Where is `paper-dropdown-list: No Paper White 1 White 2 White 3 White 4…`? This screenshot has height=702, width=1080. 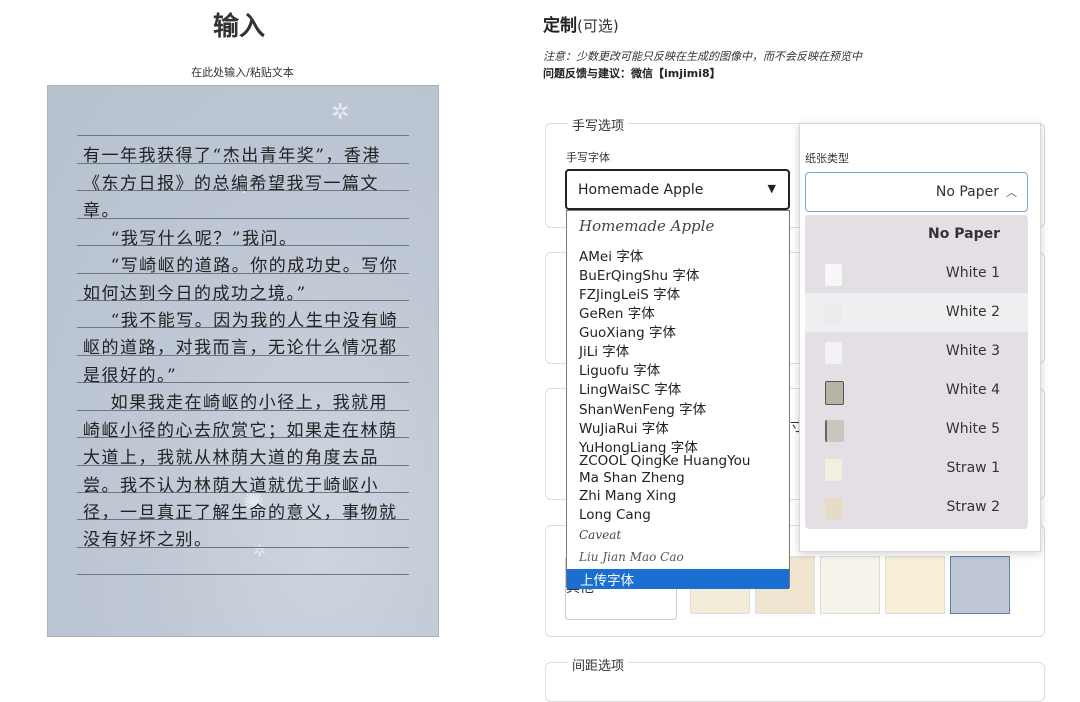
paper-dropdown-list: No Paper White 1 White 2 White 3 White 4… is located at coordinates (916, 372).